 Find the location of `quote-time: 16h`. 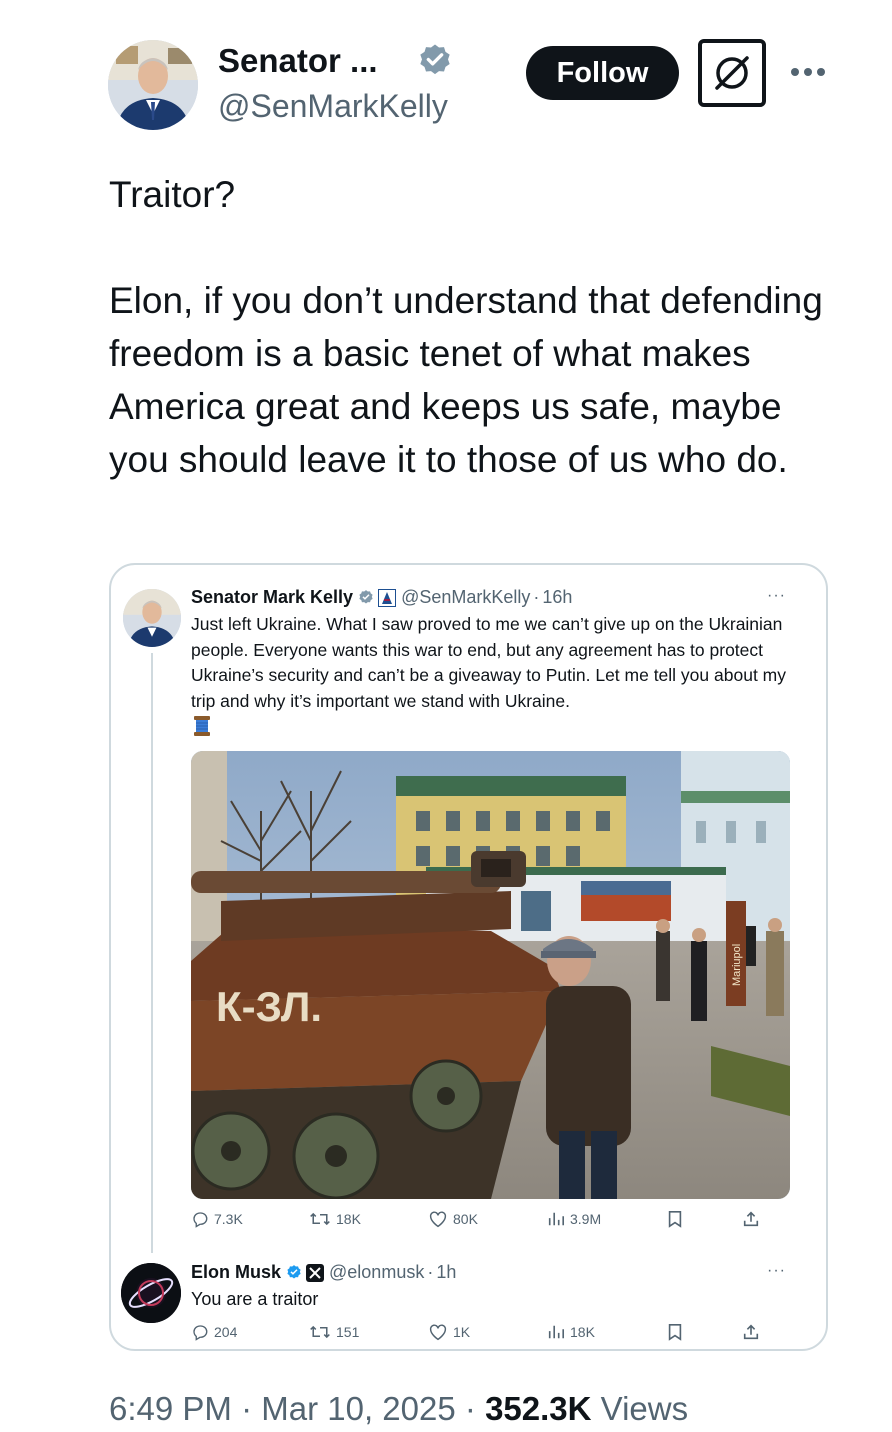

quote-time: 16h is located at coordinates (557, 597).